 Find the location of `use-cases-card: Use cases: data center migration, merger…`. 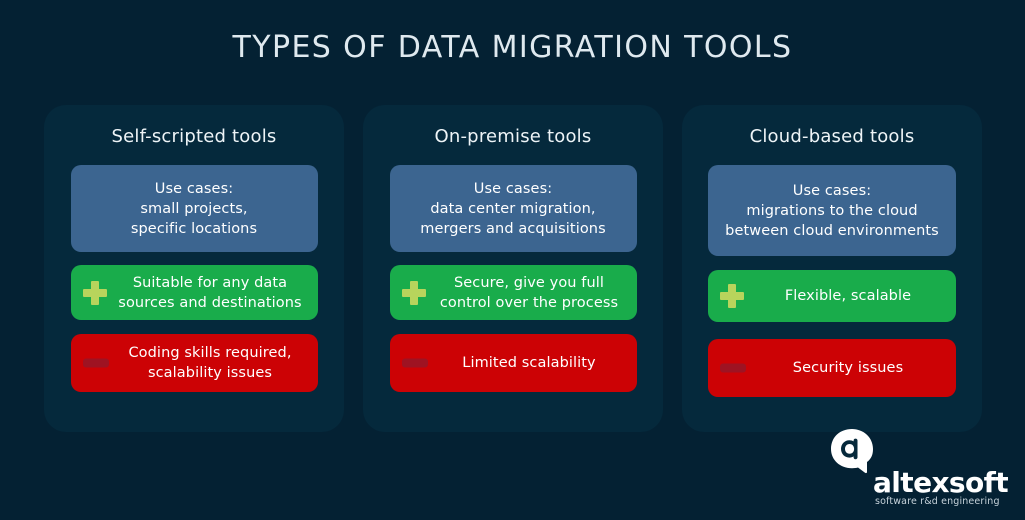

use-cases-card: Use cases: data center migration, merger… is located at coordinates (513, 208).